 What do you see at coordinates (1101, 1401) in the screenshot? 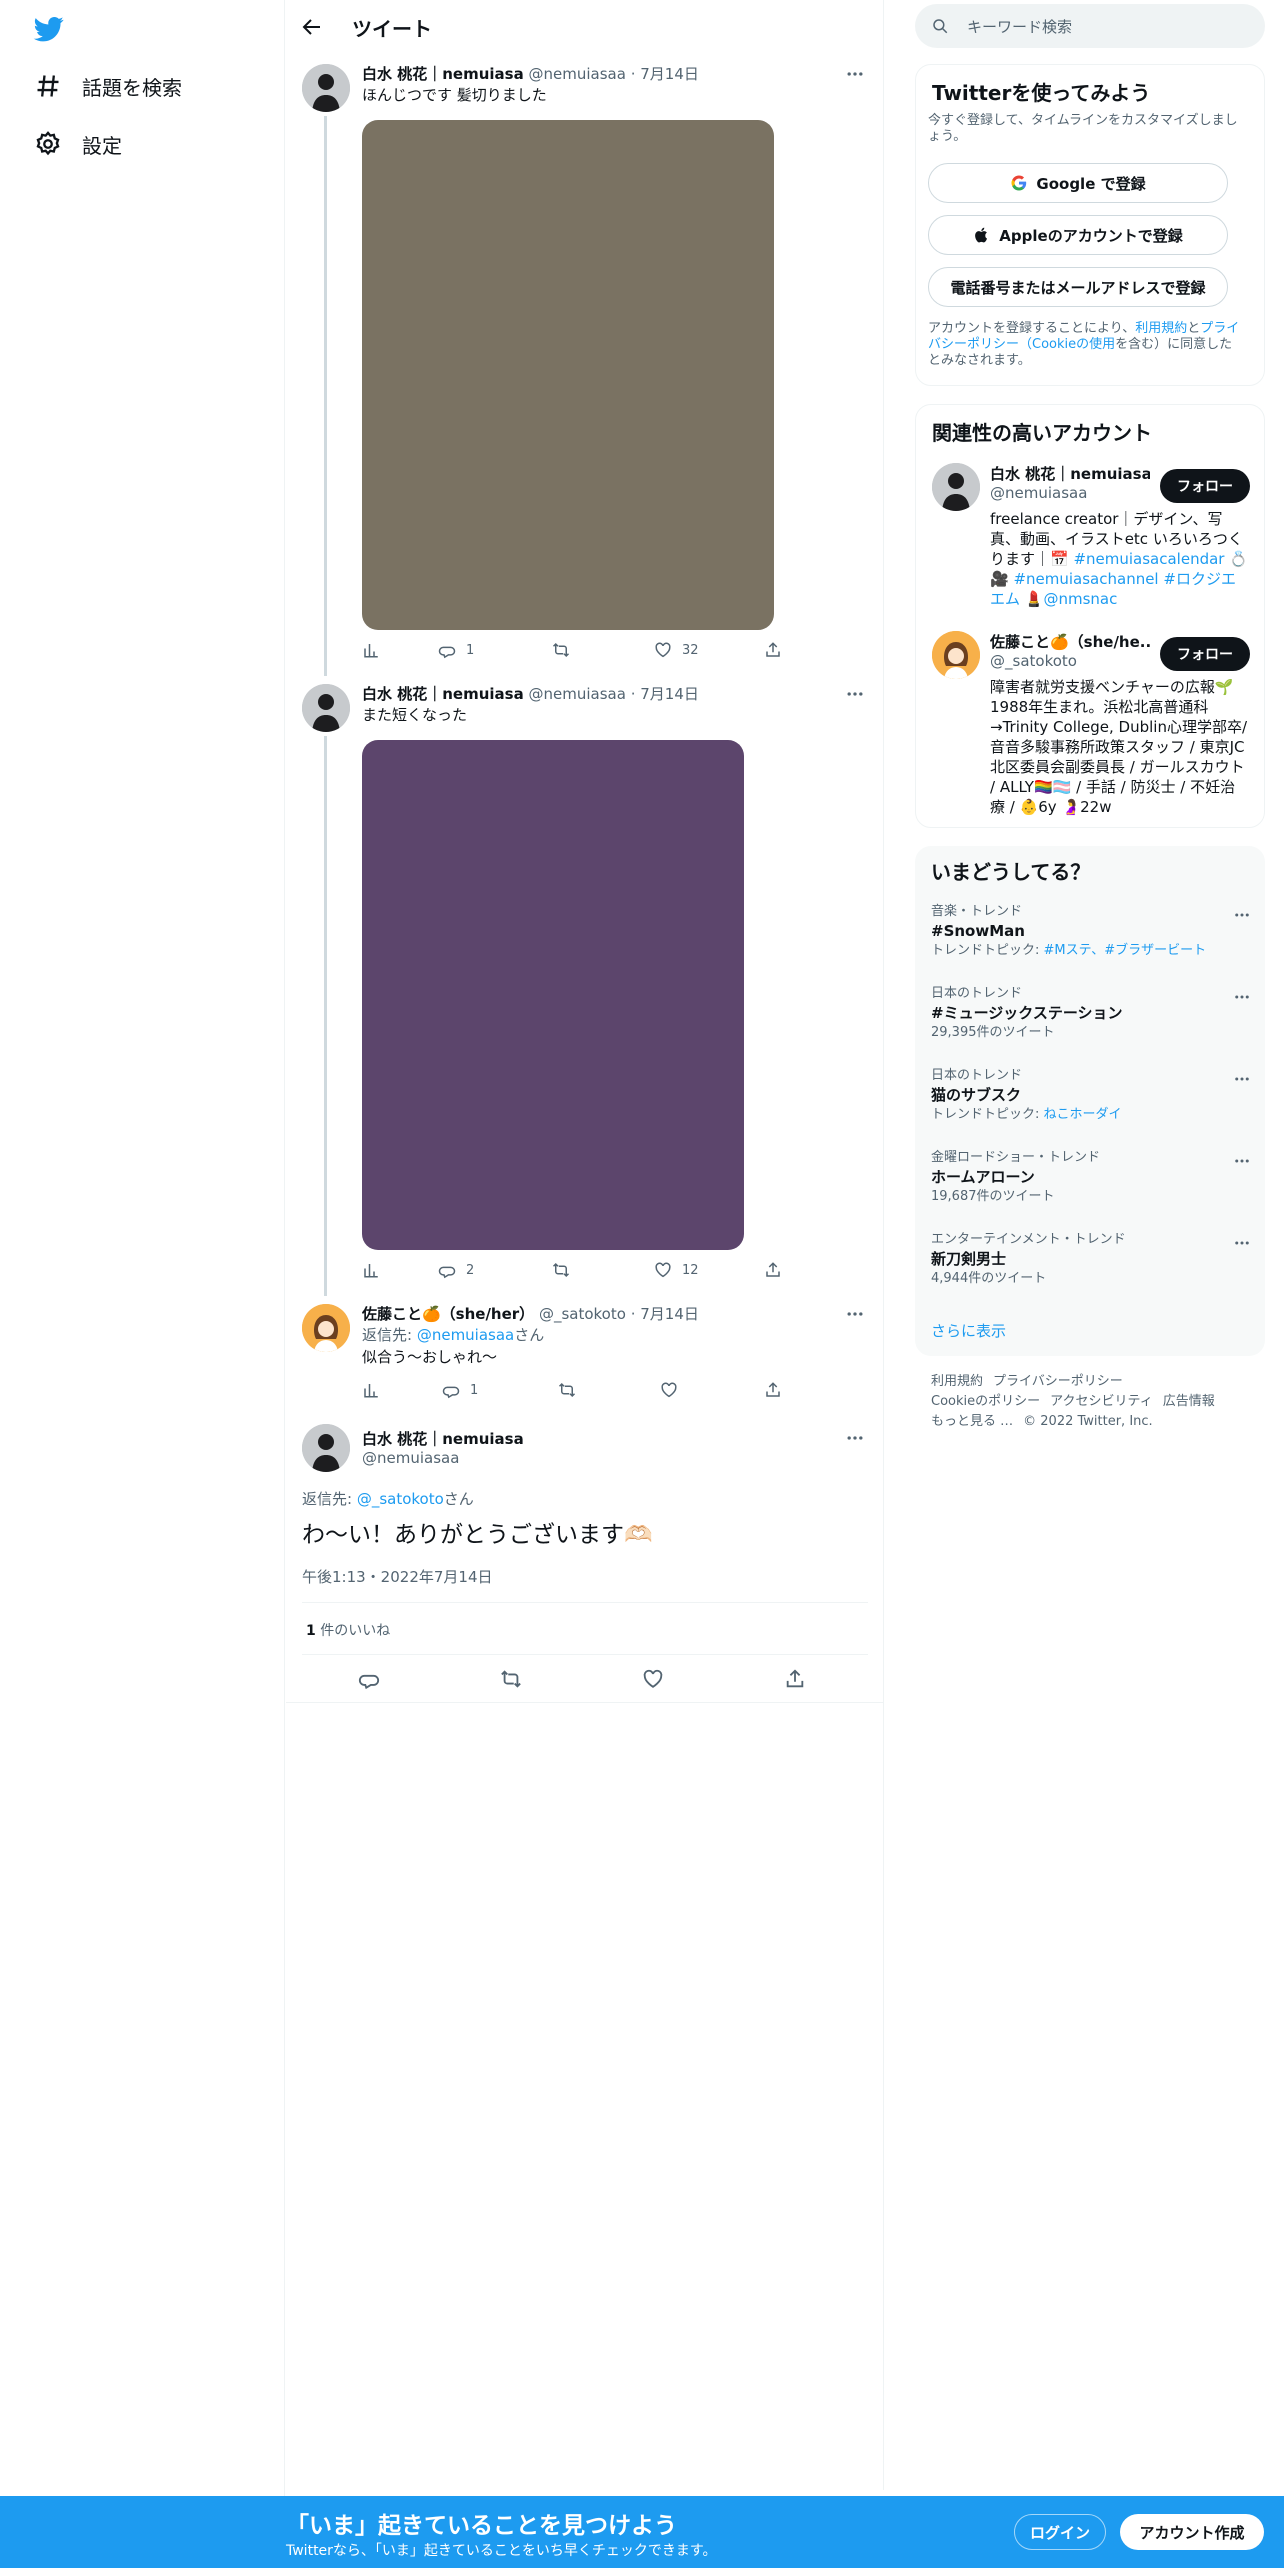
I see `footer-accessibility-link: アクセシビリティ` at bounding box center [1101, 1401].